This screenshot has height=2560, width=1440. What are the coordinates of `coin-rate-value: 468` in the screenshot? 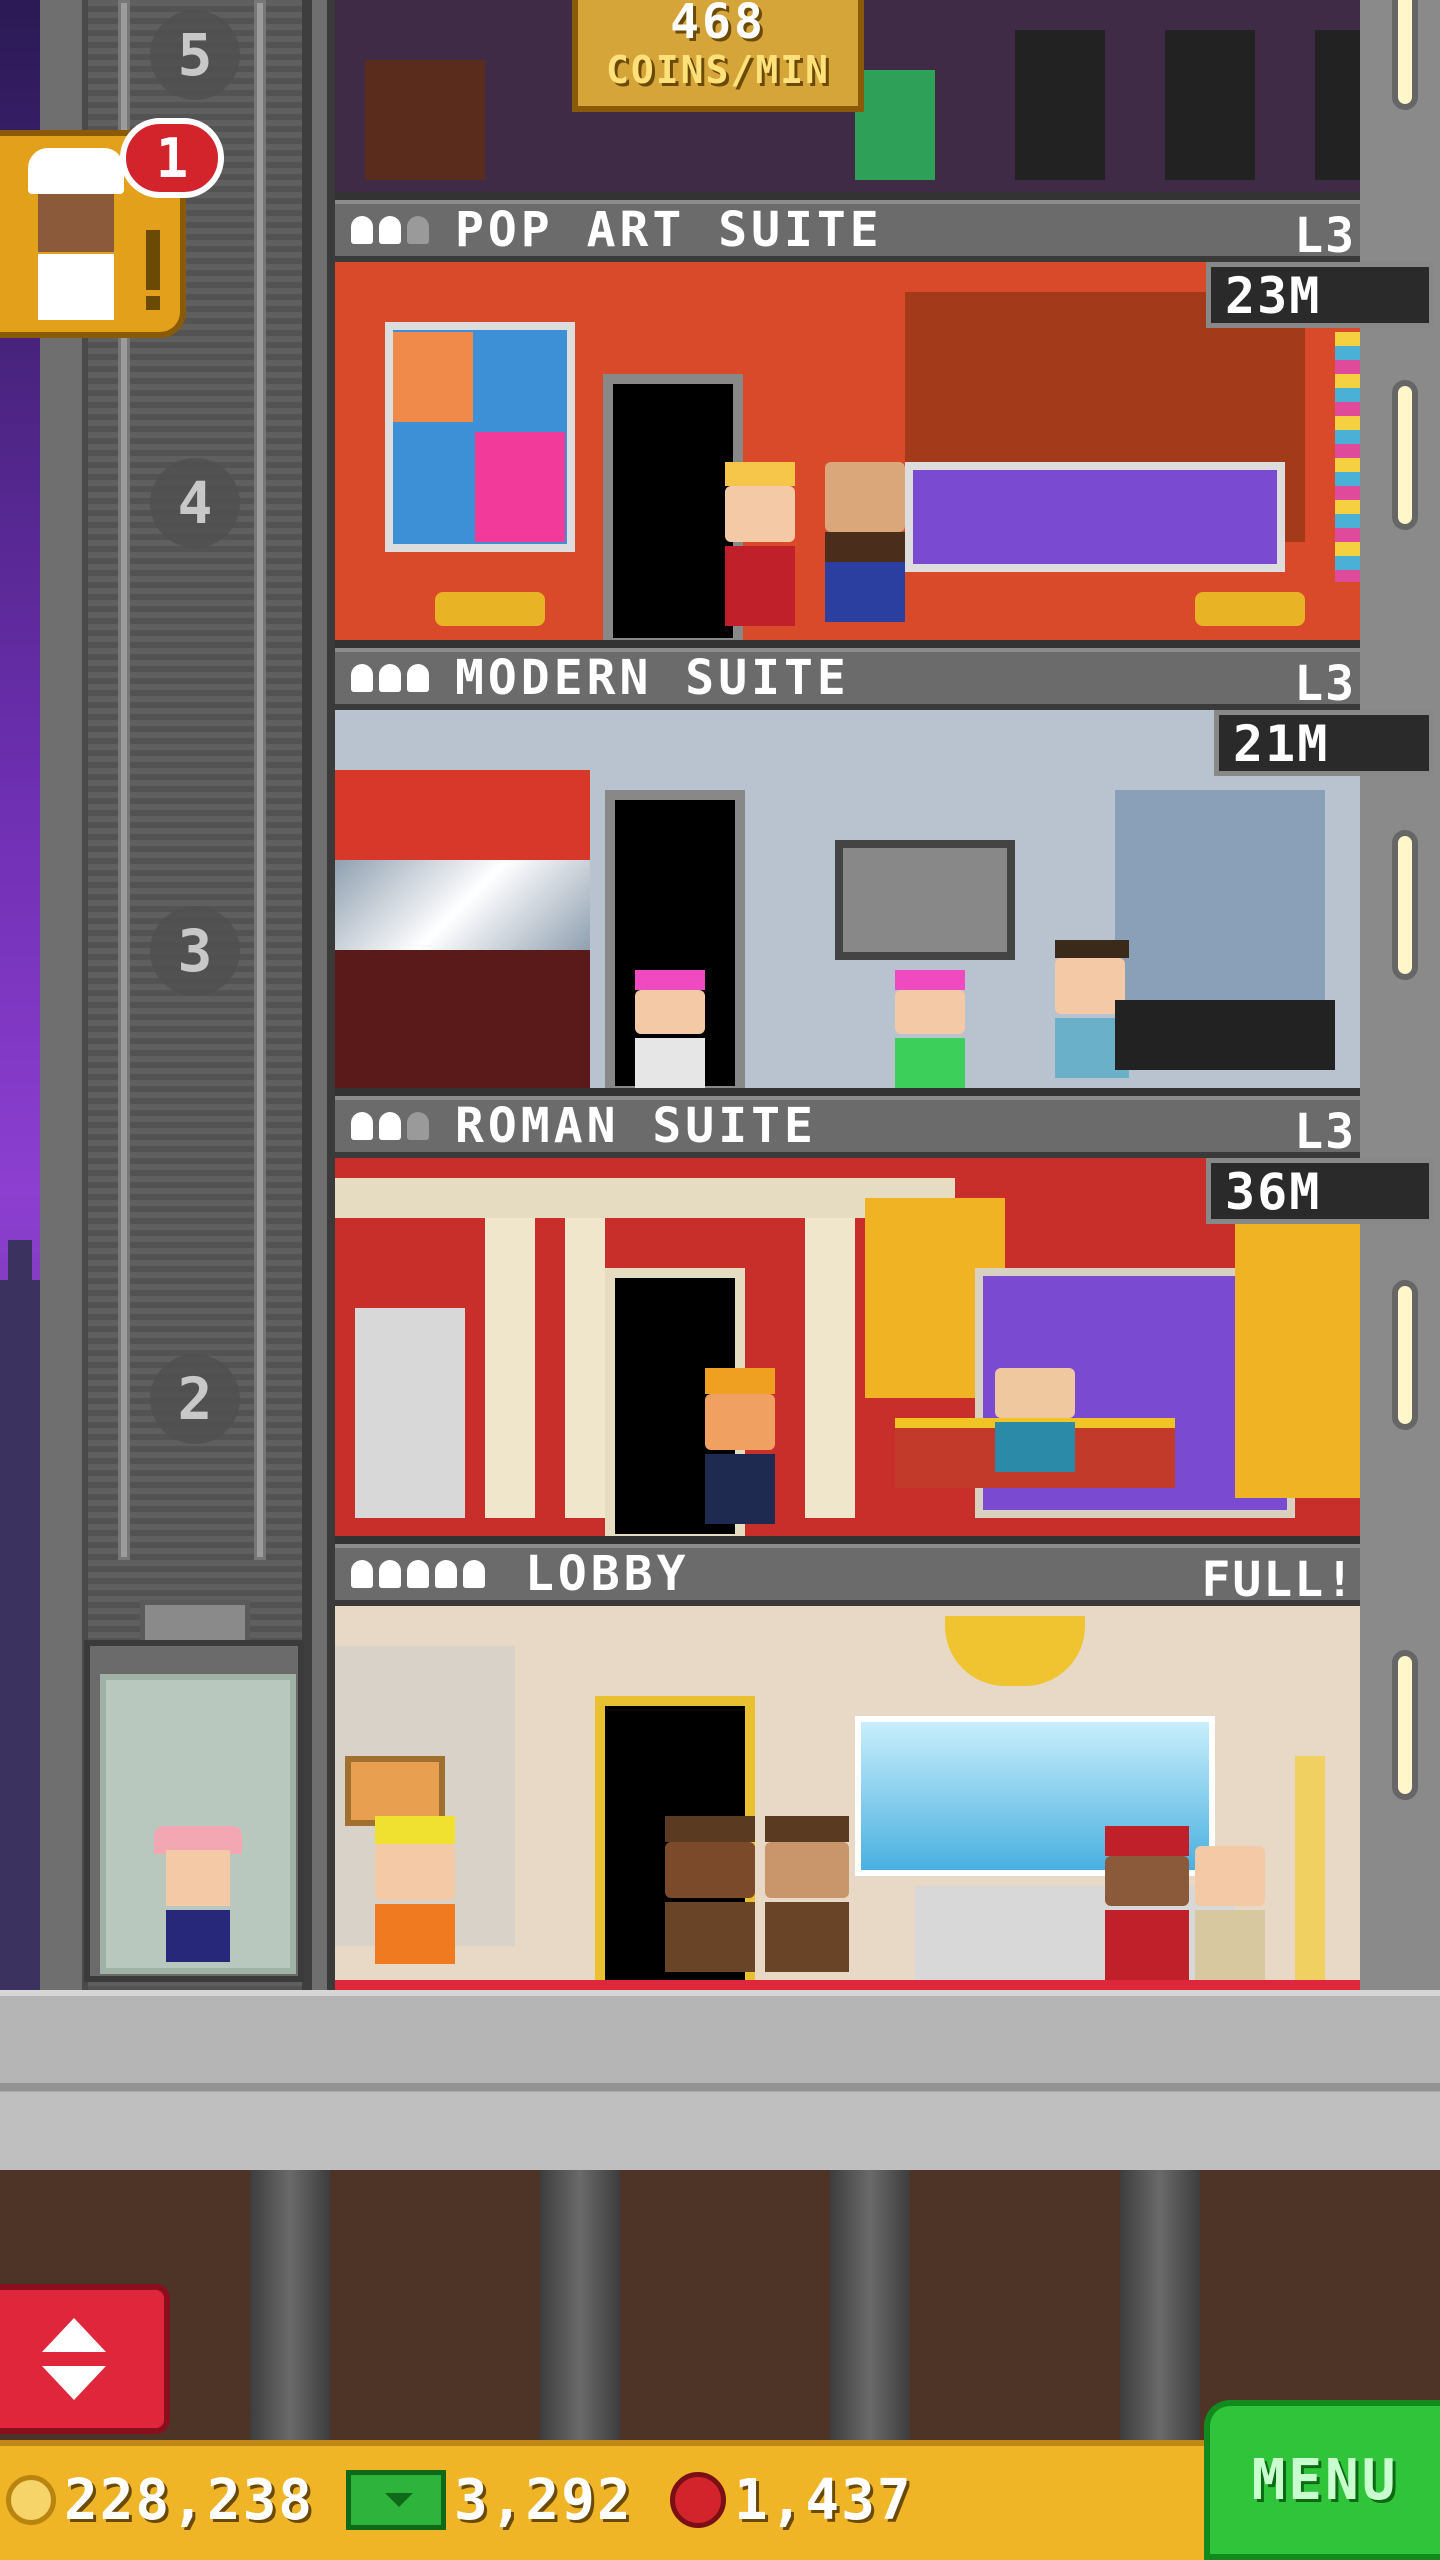 It's located at (718, 25).